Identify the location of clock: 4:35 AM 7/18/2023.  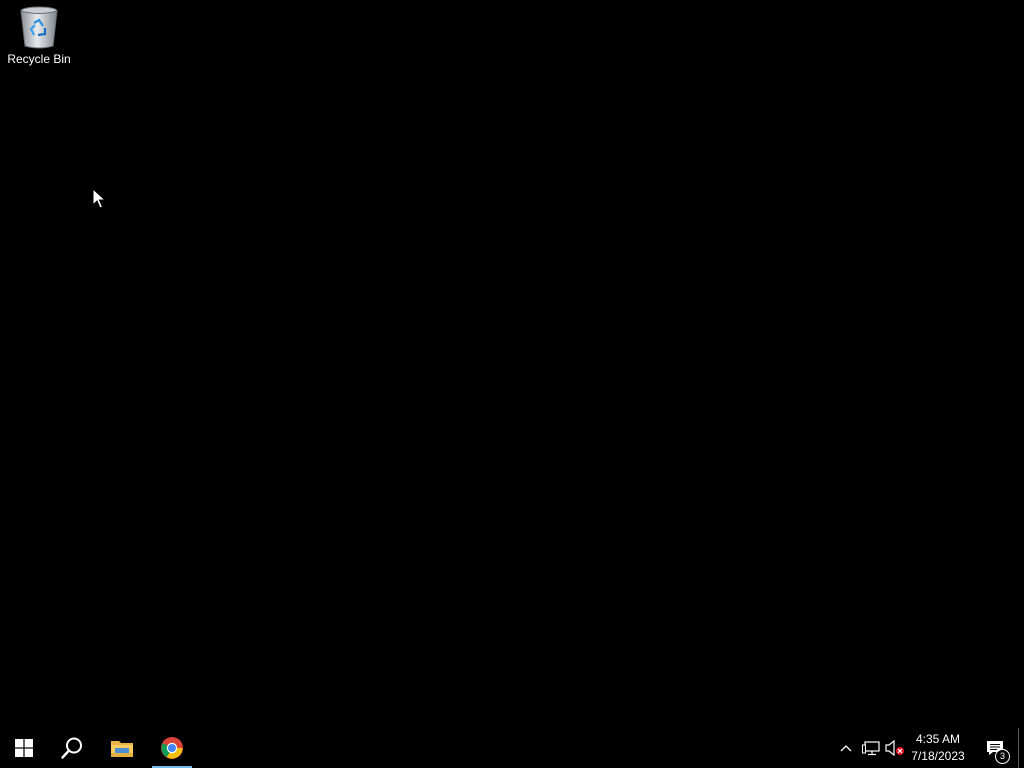
(938, 748).